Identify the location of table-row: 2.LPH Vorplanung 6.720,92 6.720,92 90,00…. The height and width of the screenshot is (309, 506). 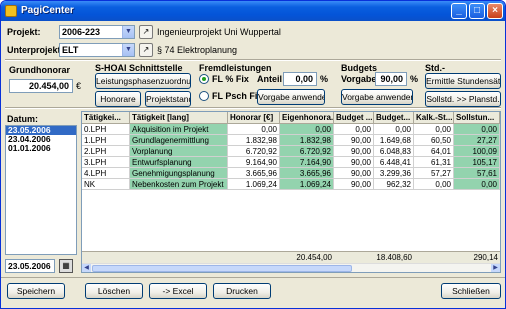
(291, 151).